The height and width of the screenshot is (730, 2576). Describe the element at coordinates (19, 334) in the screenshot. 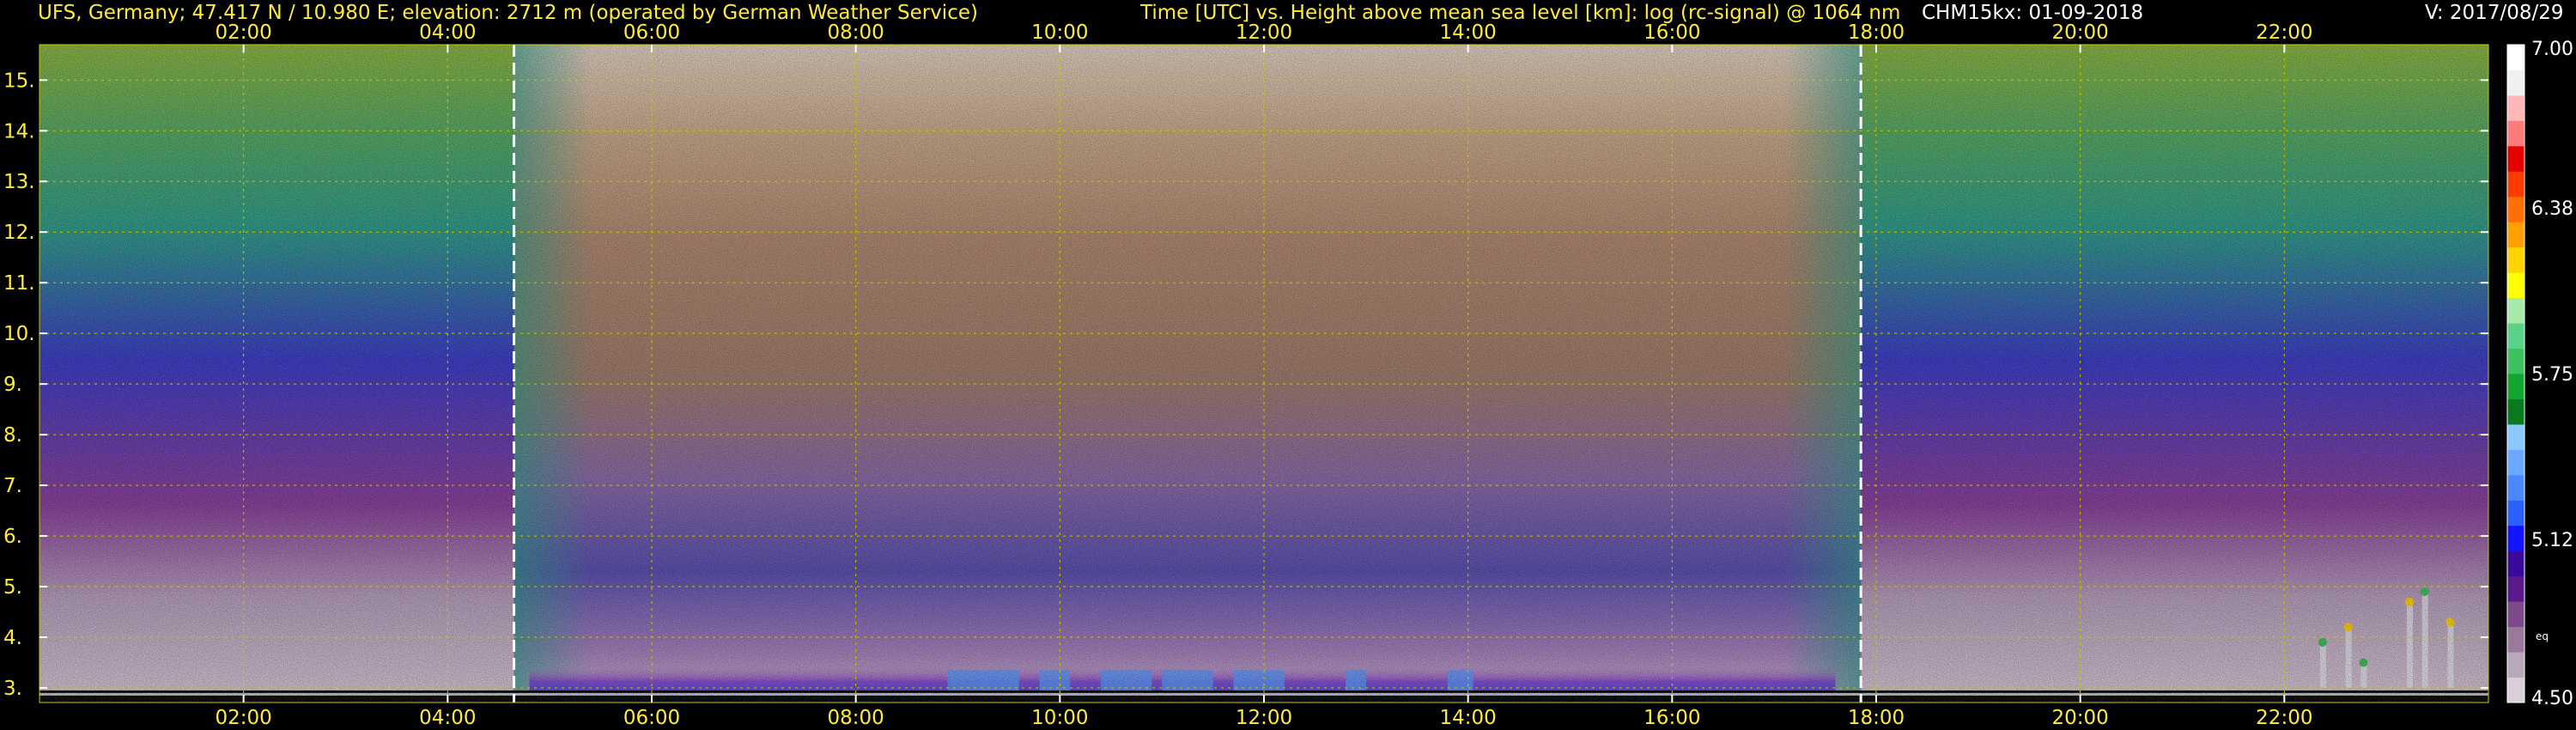

I see `y-tick-label: 10.` at that location.